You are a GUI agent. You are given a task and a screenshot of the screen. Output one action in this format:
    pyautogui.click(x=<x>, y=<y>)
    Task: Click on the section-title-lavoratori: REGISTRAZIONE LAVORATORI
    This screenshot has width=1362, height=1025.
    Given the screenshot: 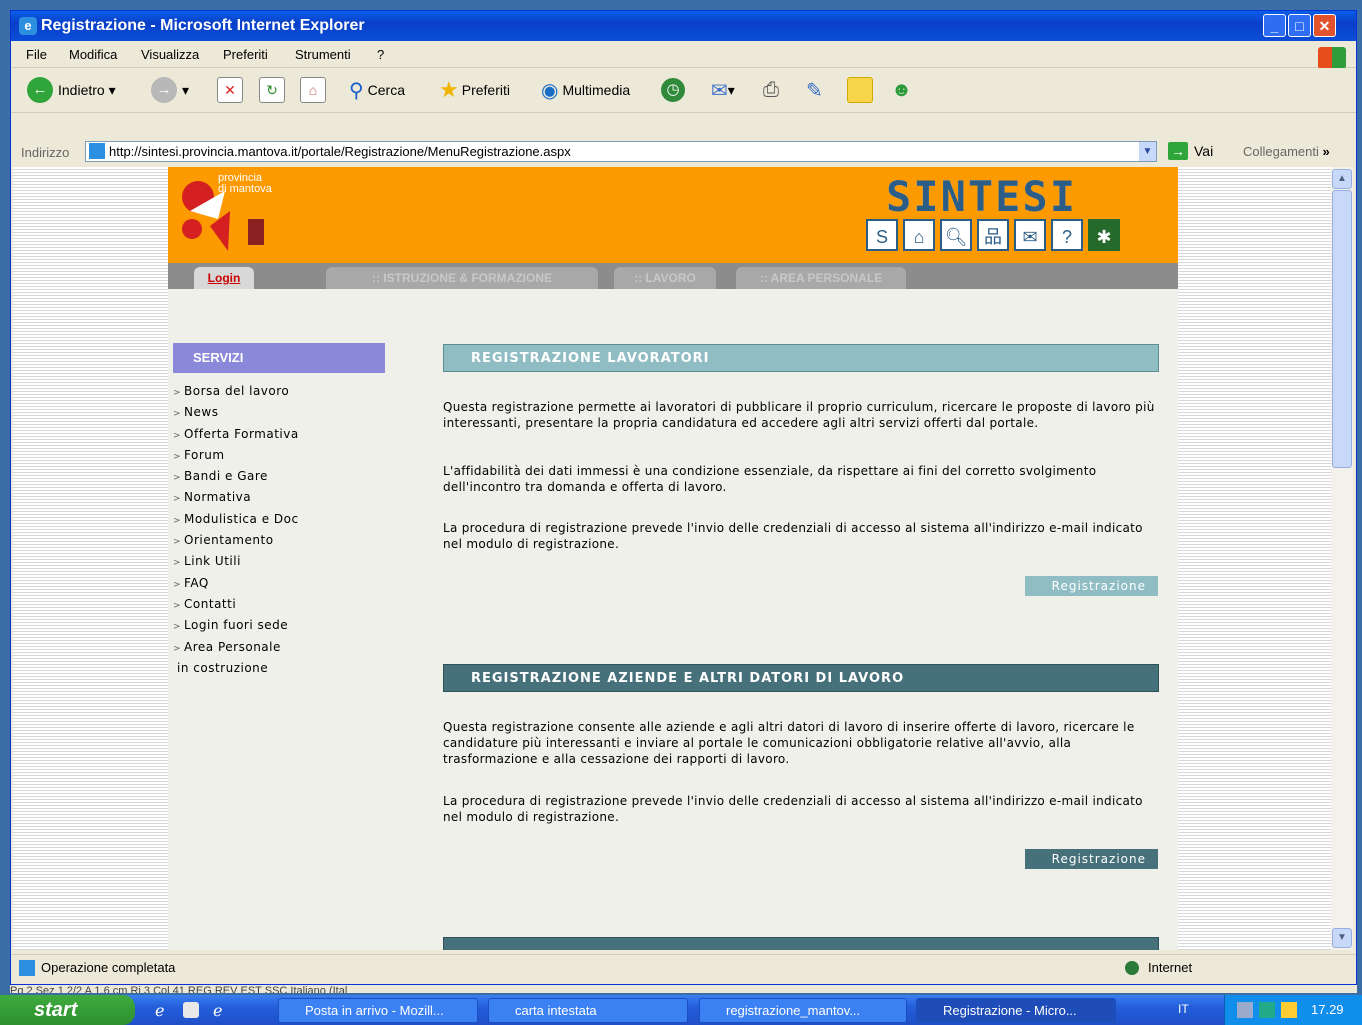 What is the action you would take?
    pyautogui.click(x=801, y=358)
    